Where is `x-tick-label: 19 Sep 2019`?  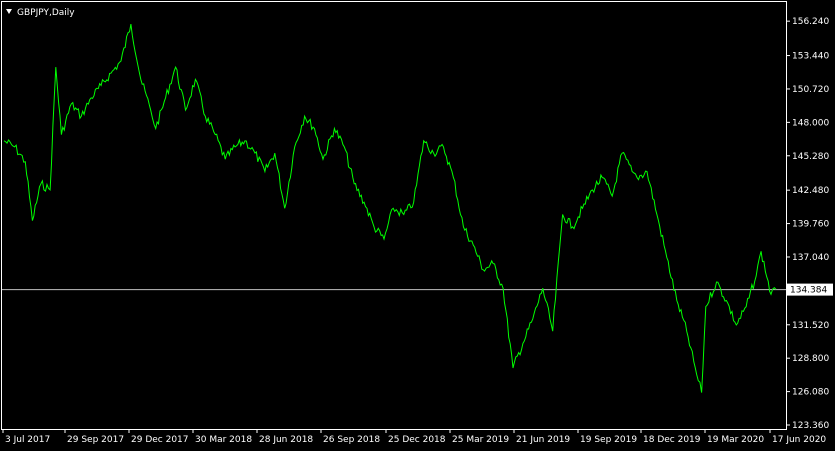 x-tick-label: 19 Sep 2019 is located at coordinates (608, 440).